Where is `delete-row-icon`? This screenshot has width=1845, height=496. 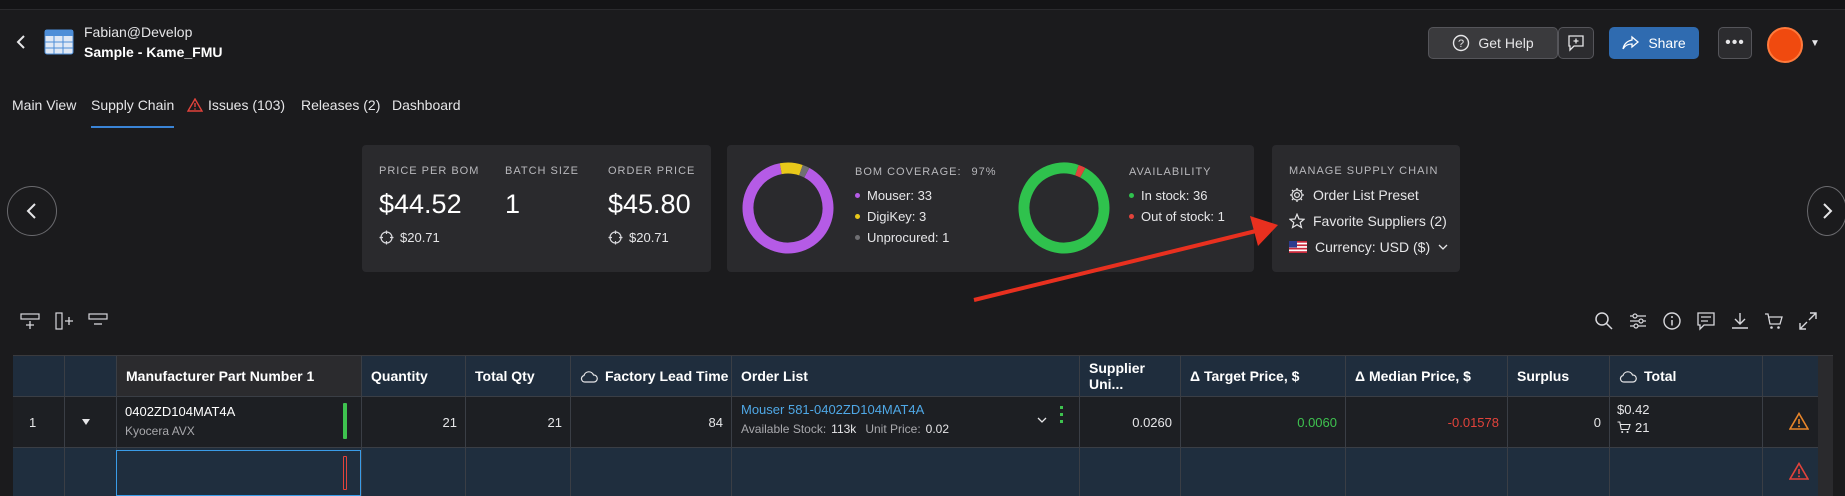
delete-row-icon is located at coordinates (98, 319).